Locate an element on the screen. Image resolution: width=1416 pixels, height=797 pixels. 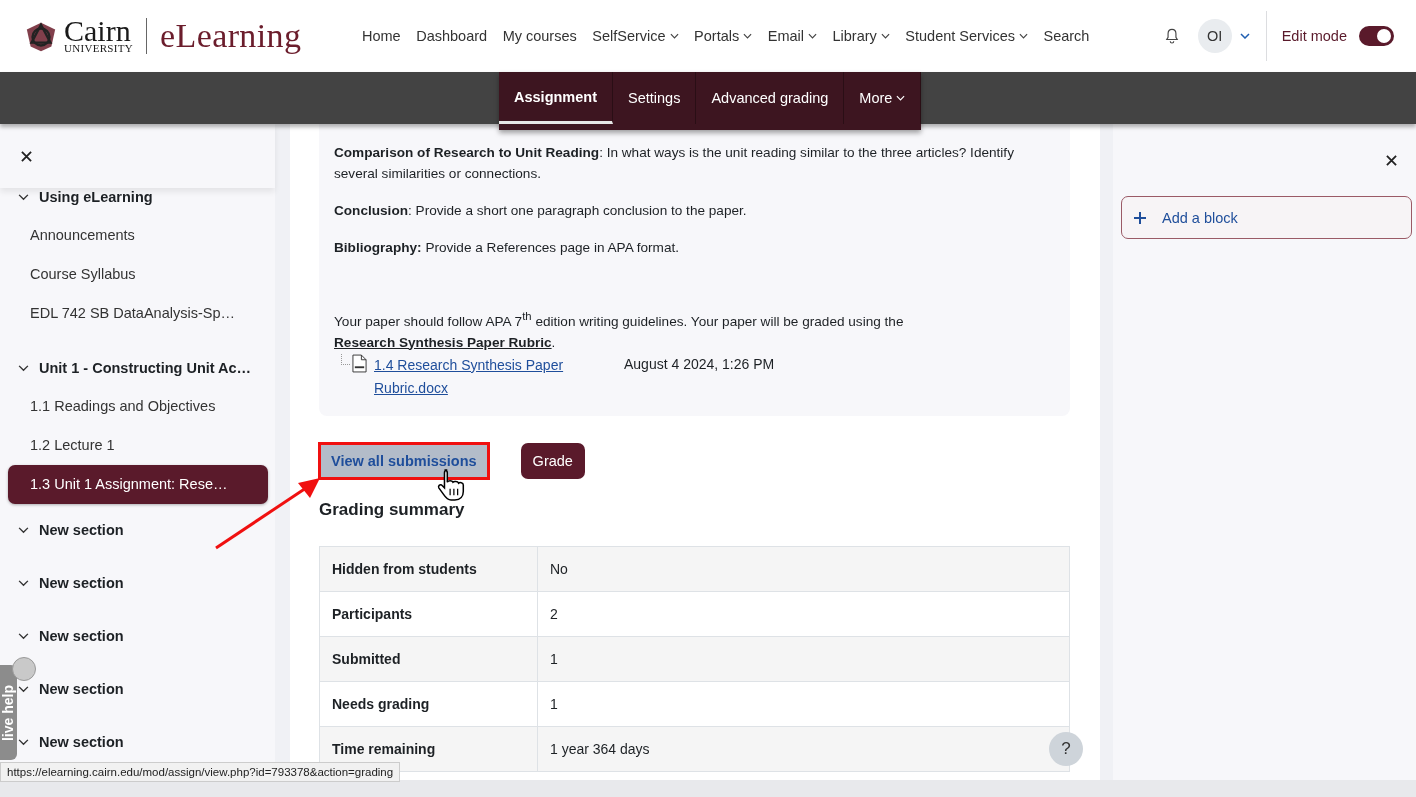
help-button: ? is located at coordinates (1066, 749).